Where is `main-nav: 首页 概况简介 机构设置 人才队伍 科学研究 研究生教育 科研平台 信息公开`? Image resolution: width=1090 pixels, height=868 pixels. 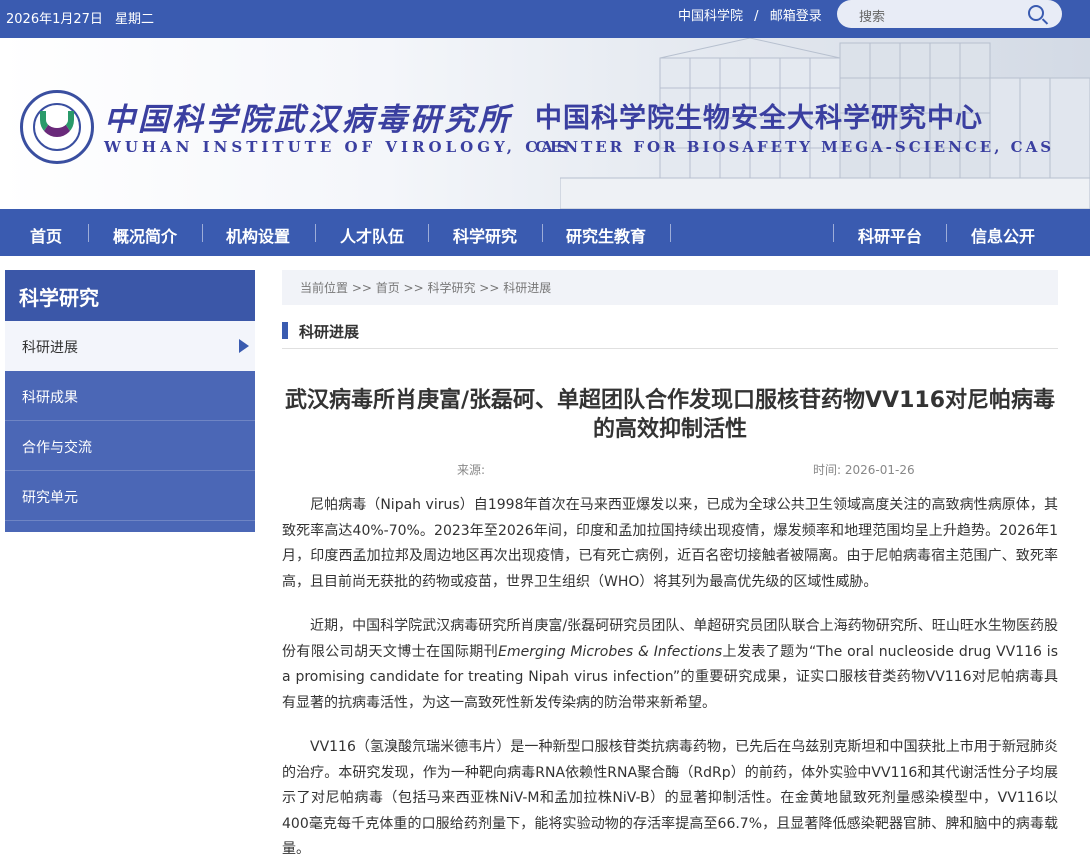
main-nav: 首页 概况简介 机构设置 人才队伍 科学研究 研究生教育 科研平台 信息公开 is located at coordinates (545, 232).